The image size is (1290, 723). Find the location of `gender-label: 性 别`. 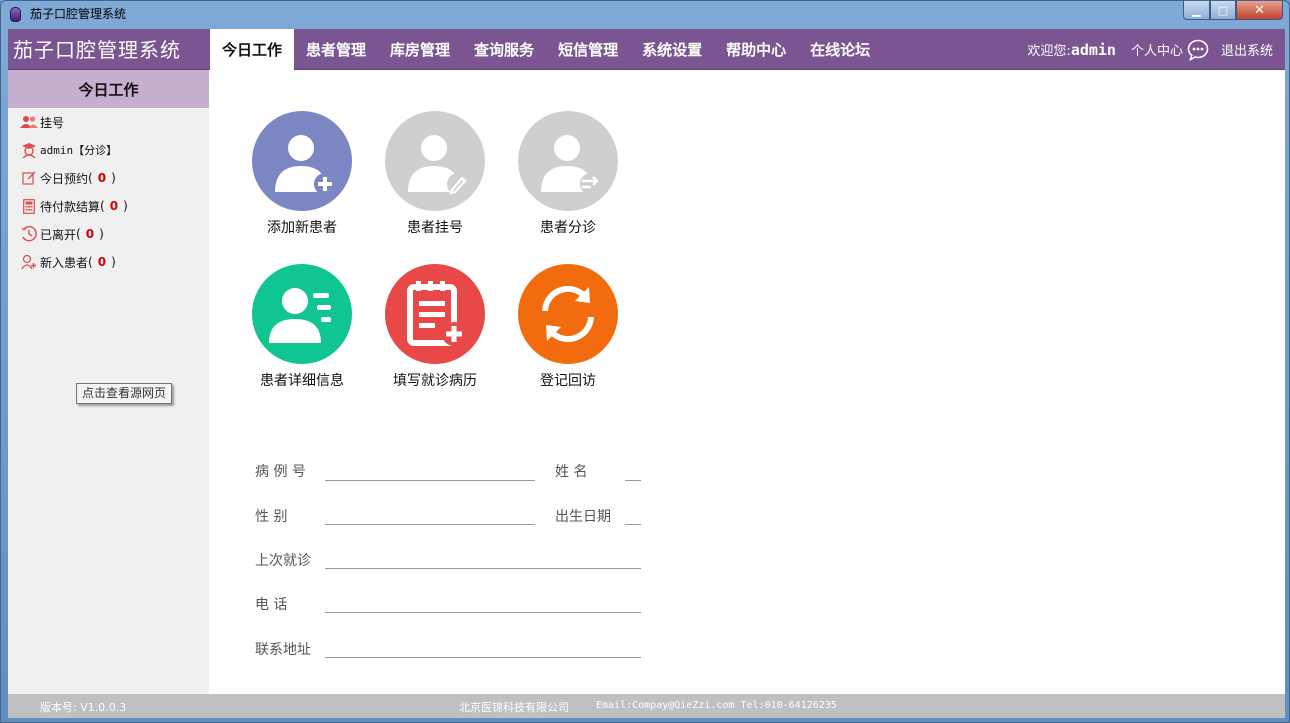

gender-label: 性 别 is located at coordinates (271, 517).